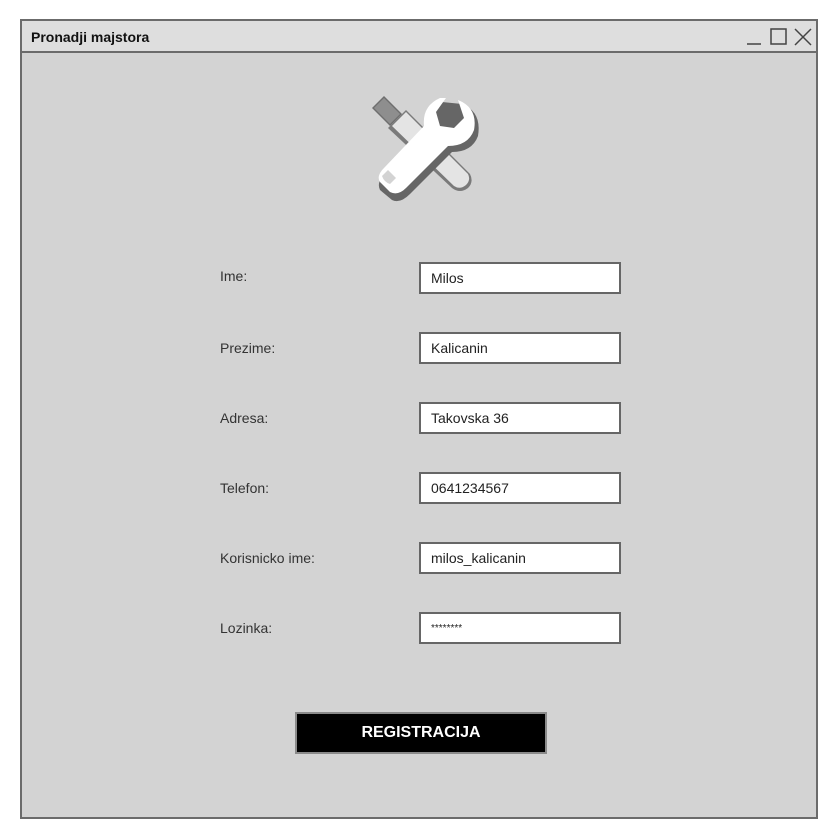 Image resolution: width=840 pixels, height=840 pixels. What do you see at coordinates (246, 628) in the screenshot?
I see `password-label: Lozinka:` at bounding box center [246, 628].